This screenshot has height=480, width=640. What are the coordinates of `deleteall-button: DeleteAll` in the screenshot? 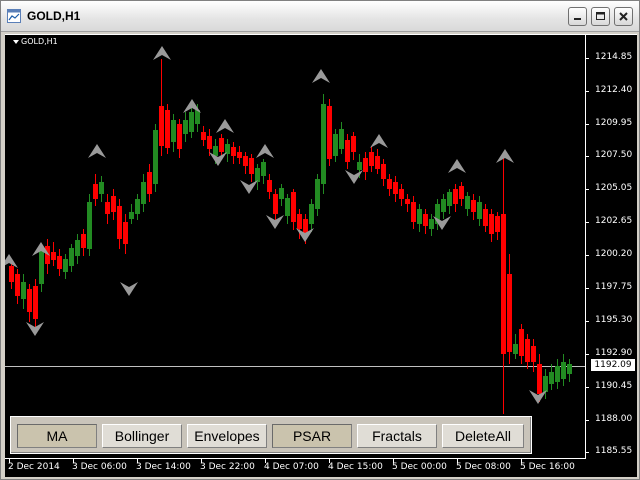 It's located at (483, 436).